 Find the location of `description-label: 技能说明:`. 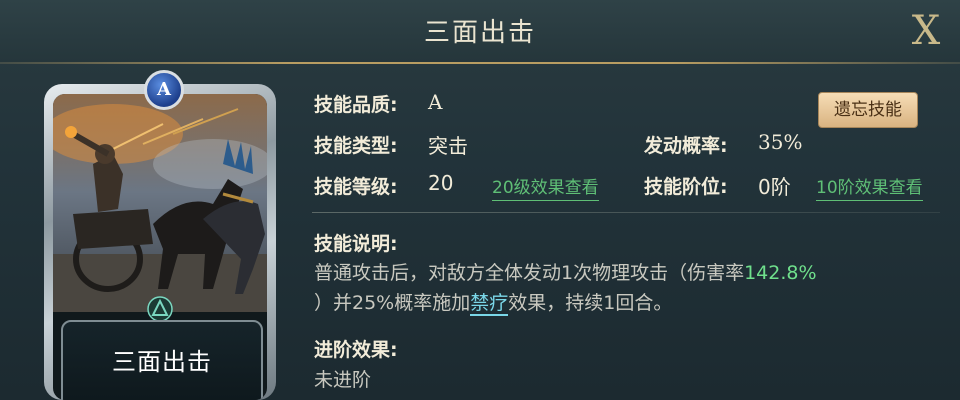

description-label: 技能说明: is located at coordinates (356, 244).